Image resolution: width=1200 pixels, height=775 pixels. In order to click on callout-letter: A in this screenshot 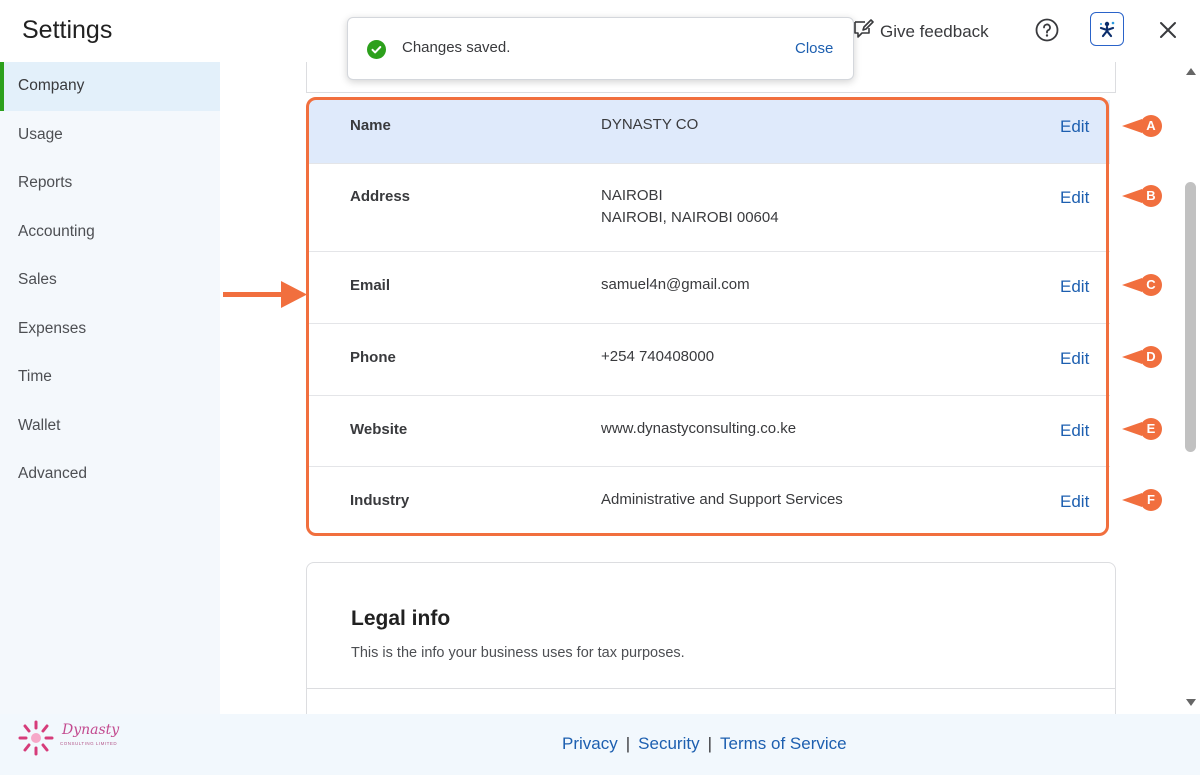, I will do `click(1151, 126)`.